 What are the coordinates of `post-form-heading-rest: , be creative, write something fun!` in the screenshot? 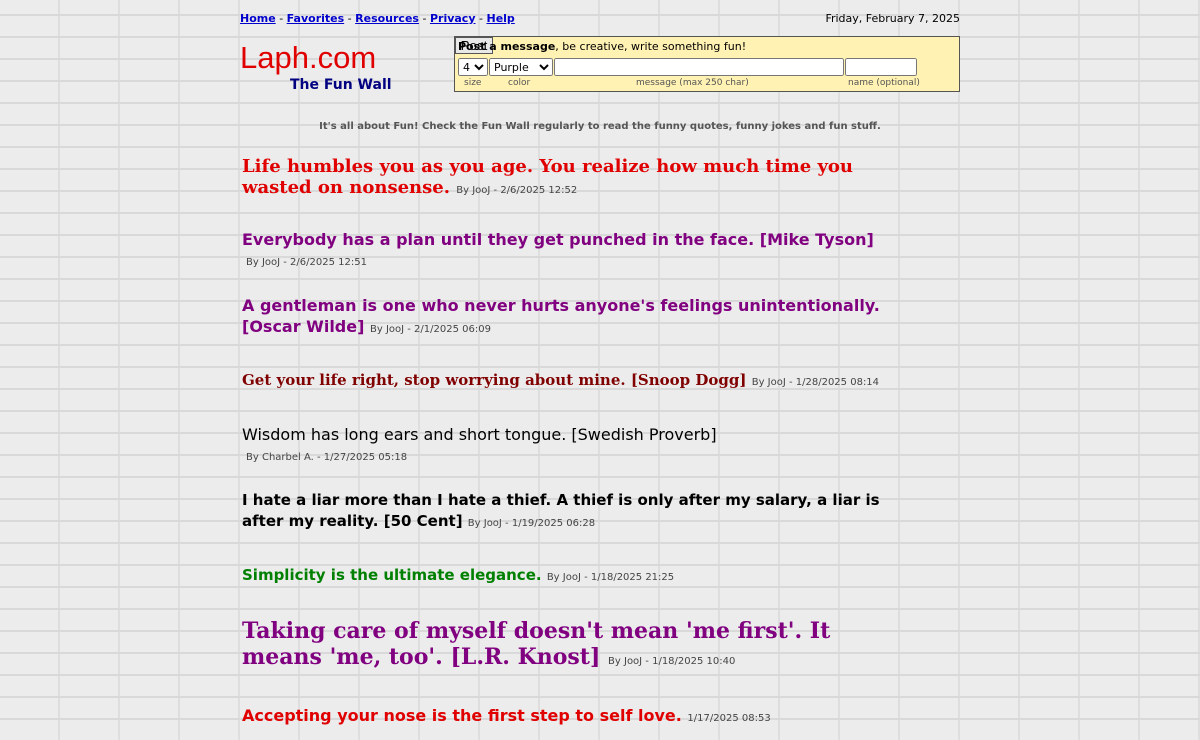 It's located at (651, 46).